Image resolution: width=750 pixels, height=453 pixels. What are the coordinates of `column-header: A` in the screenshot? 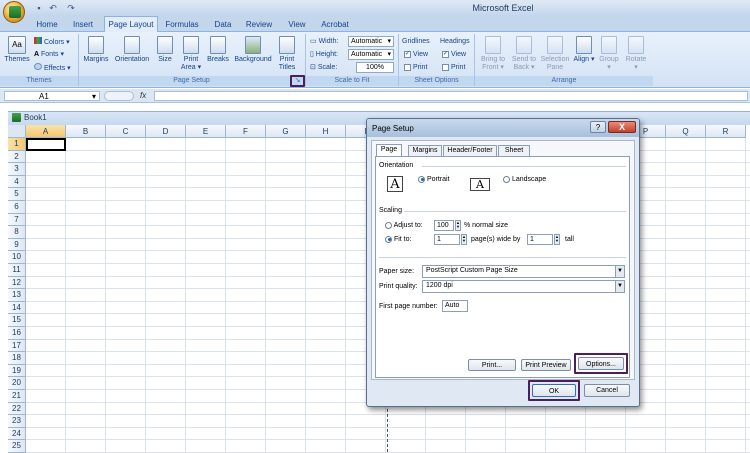 It's located at (46, 131).